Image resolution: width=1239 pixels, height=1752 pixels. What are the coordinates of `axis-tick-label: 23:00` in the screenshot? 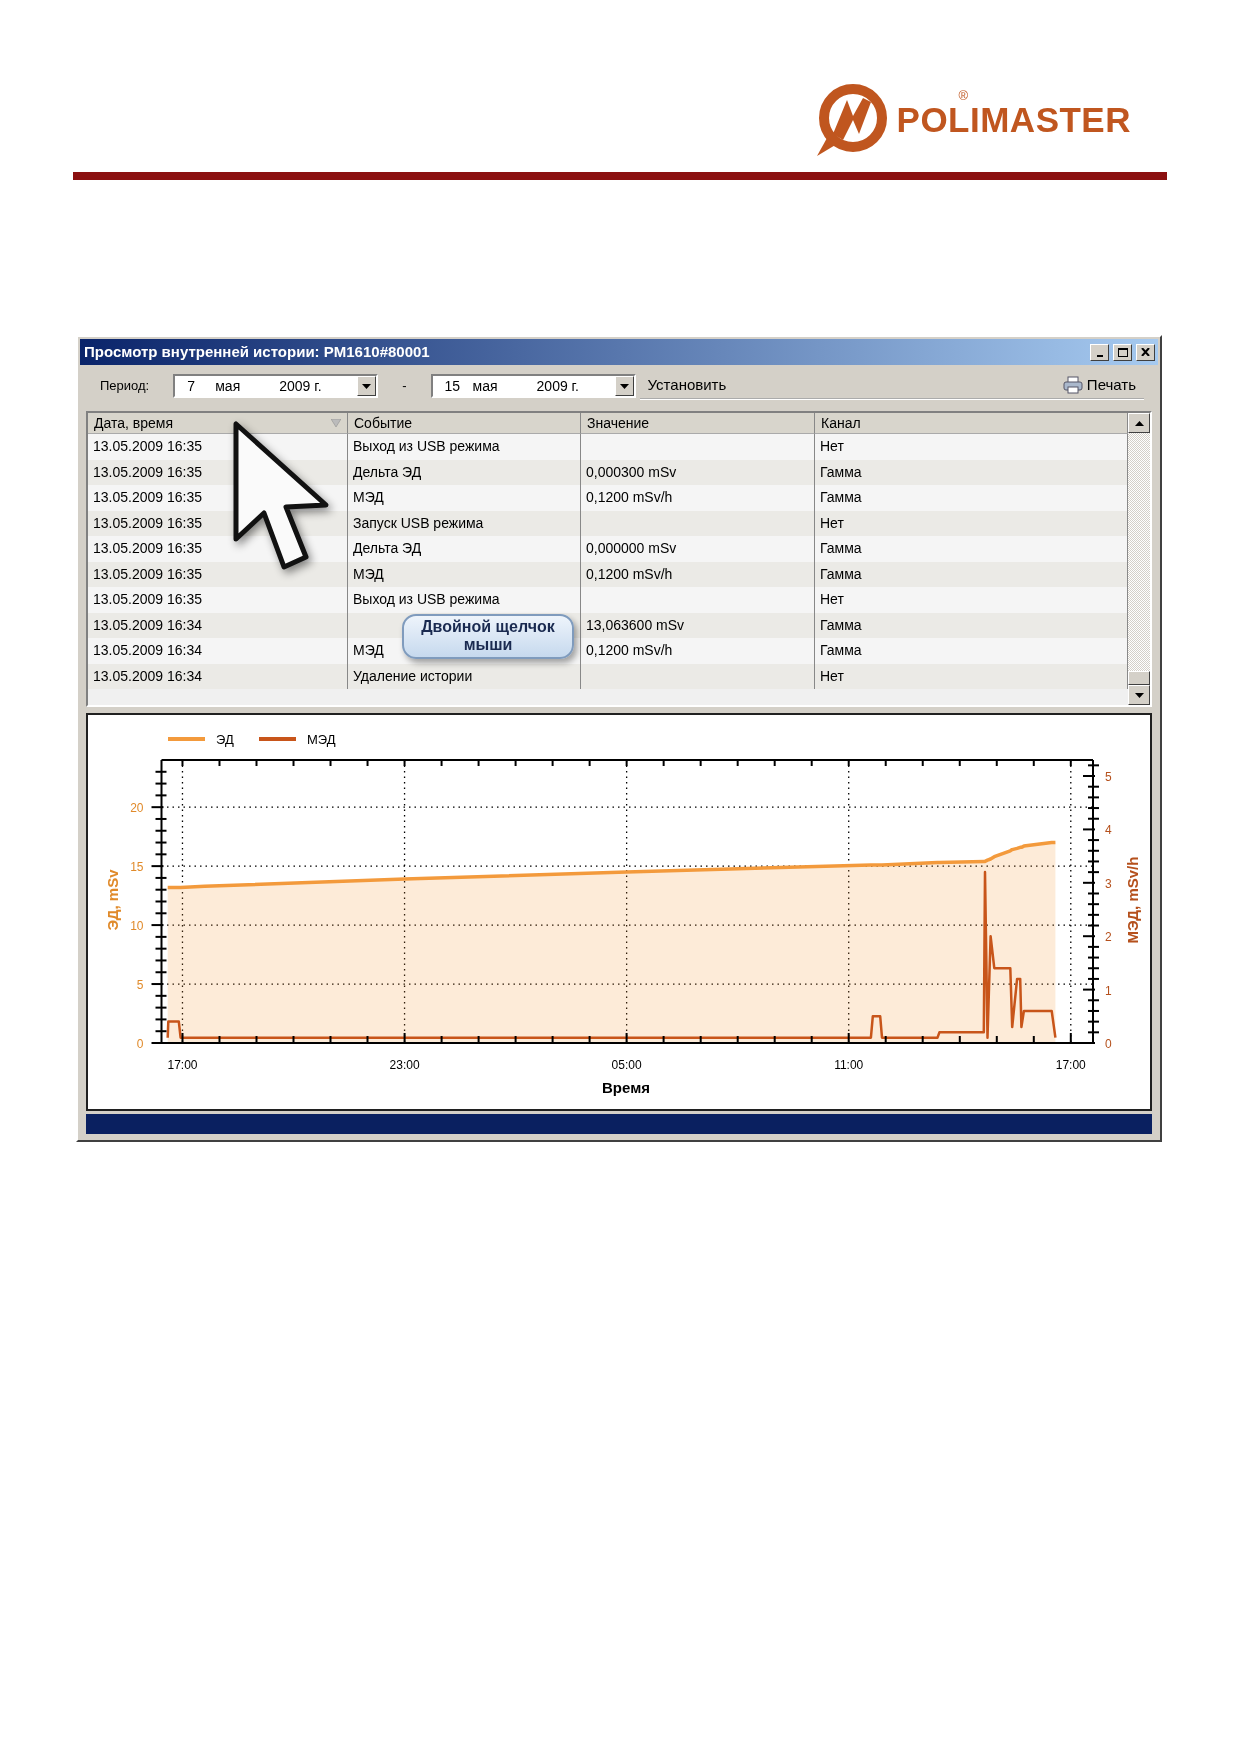 It's located at (404, 1065).